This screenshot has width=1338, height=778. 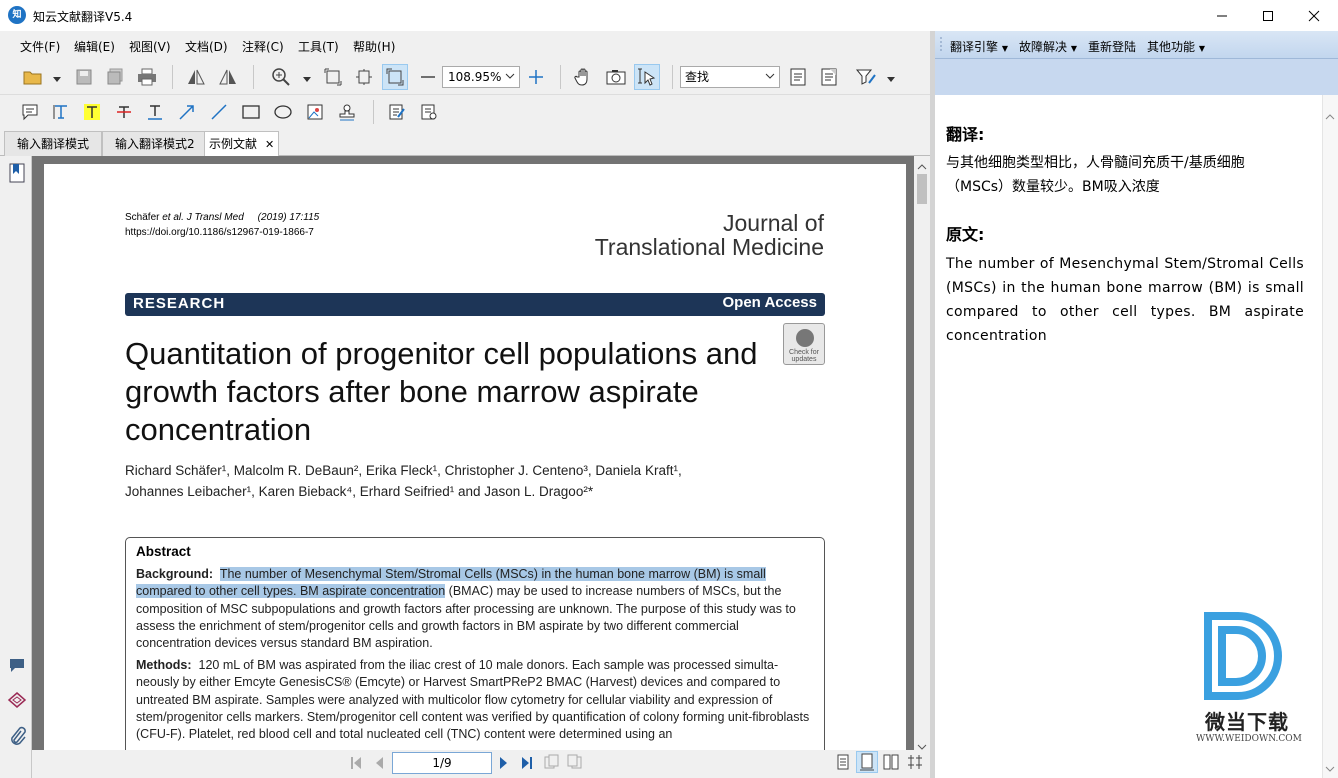 I want to click on stamp-icon, so click(x=347, y=112).